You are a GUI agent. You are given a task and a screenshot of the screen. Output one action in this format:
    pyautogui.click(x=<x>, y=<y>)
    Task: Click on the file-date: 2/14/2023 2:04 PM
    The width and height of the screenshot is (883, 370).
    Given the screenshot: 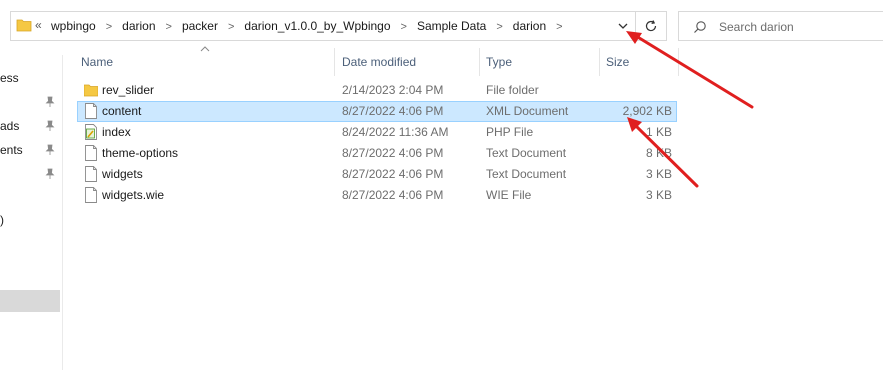 What is the action you would take?
    pyautogui.click(x=393, y=90)
    